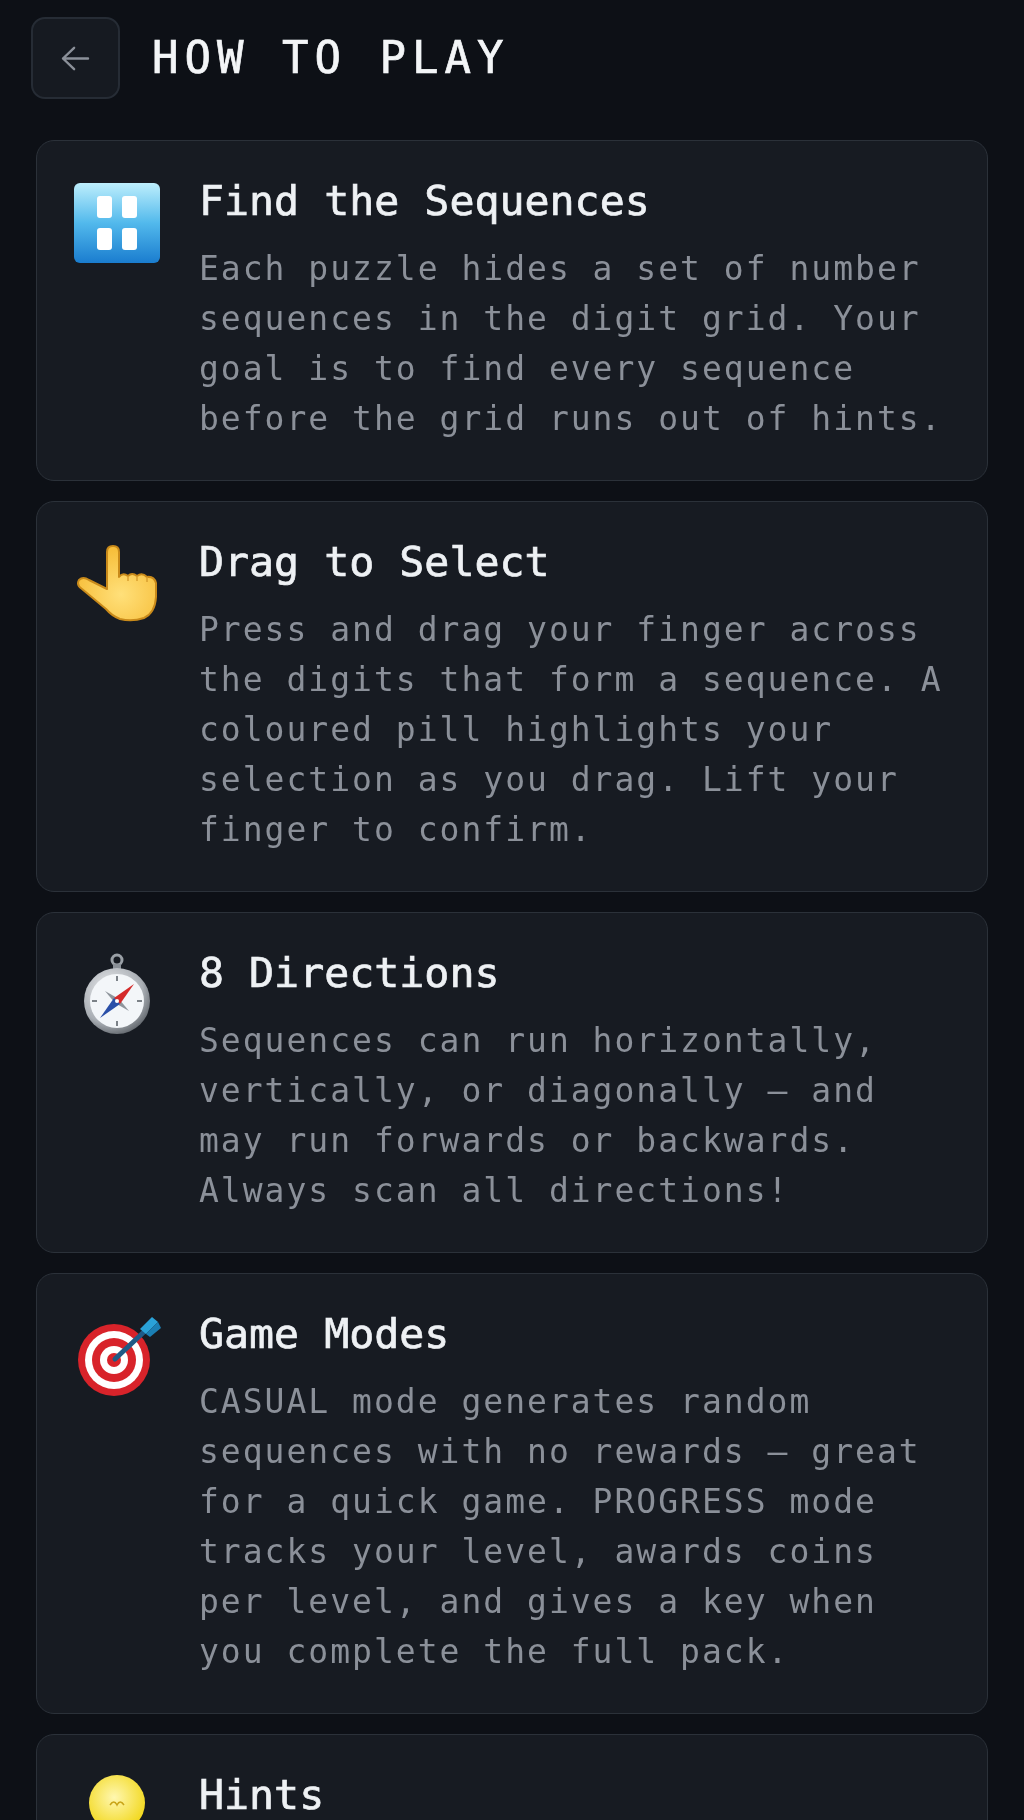  I want to click on card-title: Game Modes, so click(325, 1334).